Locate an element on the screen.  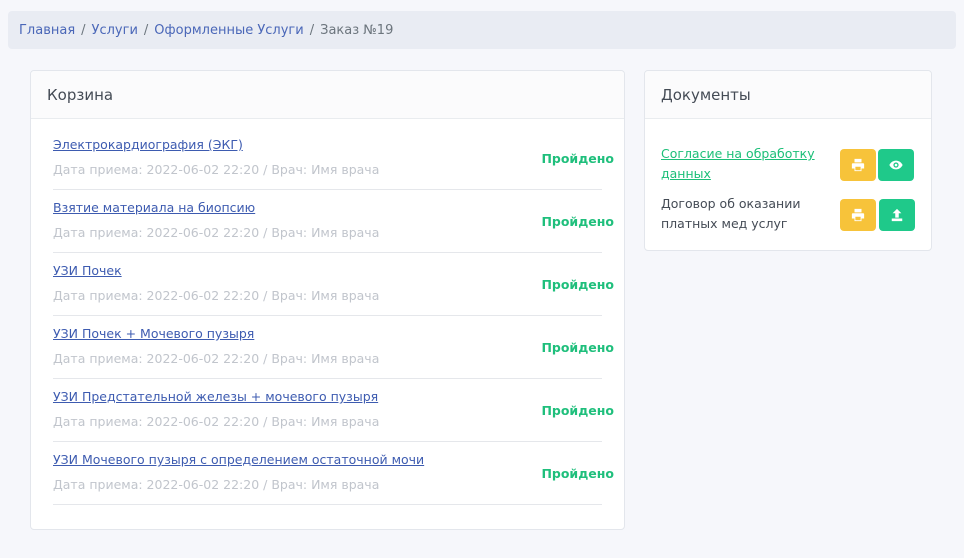
view-button is located at coordinates (896, 165).